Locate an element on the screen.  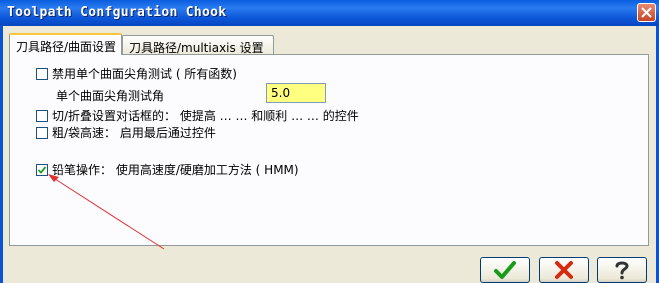
close-button is located at coordinates (646, 12).